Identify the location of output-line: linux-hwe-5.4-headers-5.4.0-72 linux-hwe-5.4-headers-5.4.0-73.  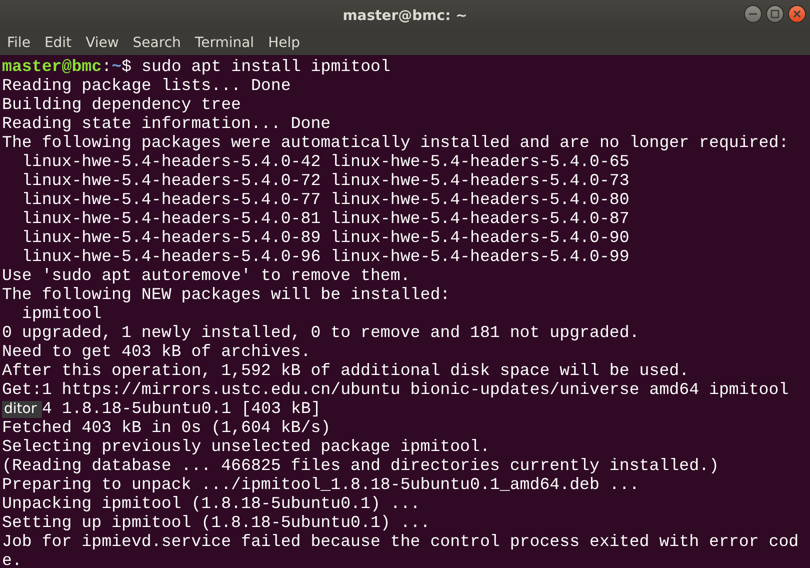
(325, 180).